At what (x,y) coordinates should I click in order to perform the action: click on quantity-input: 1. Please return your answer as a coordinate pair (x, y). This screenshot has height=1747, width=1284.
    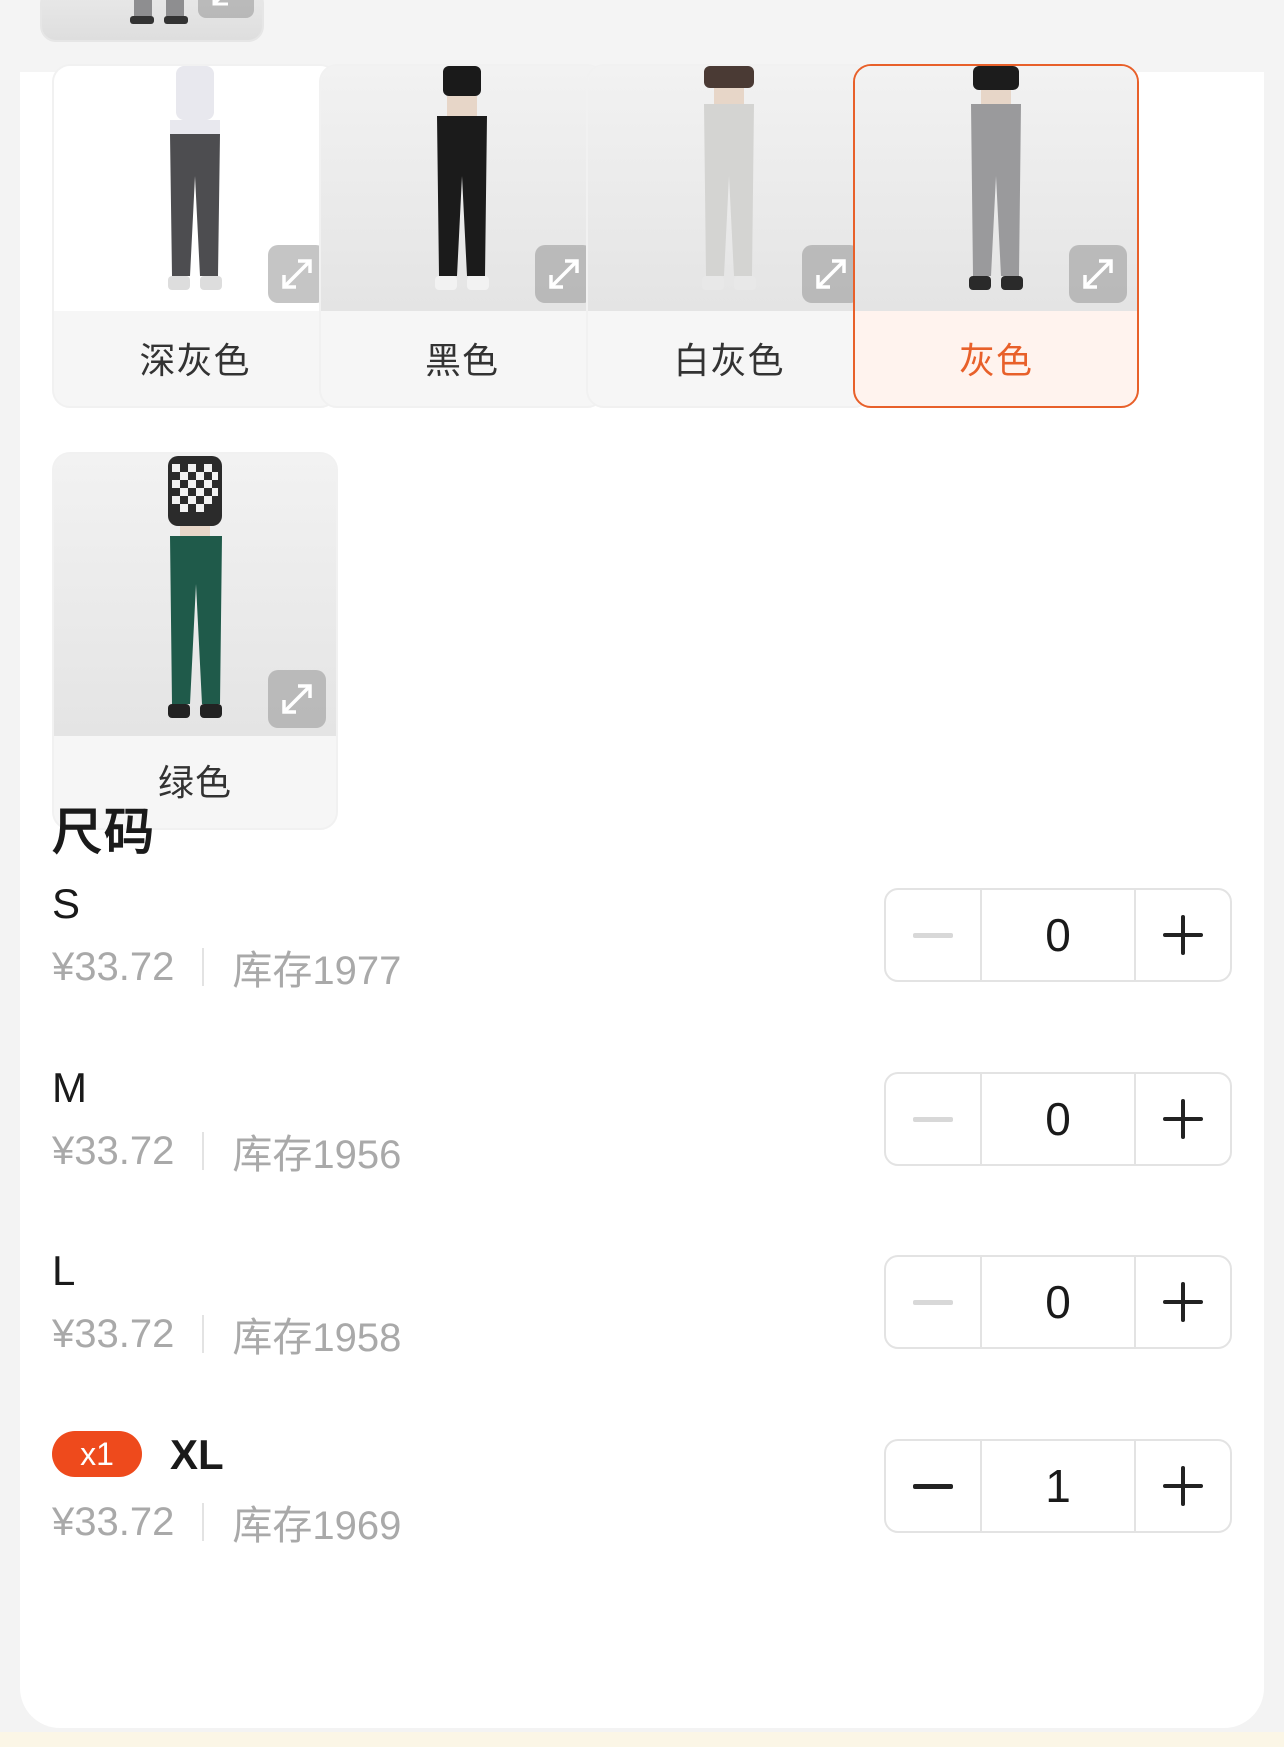
    Looking at the image, I should click on (1058, 1486).